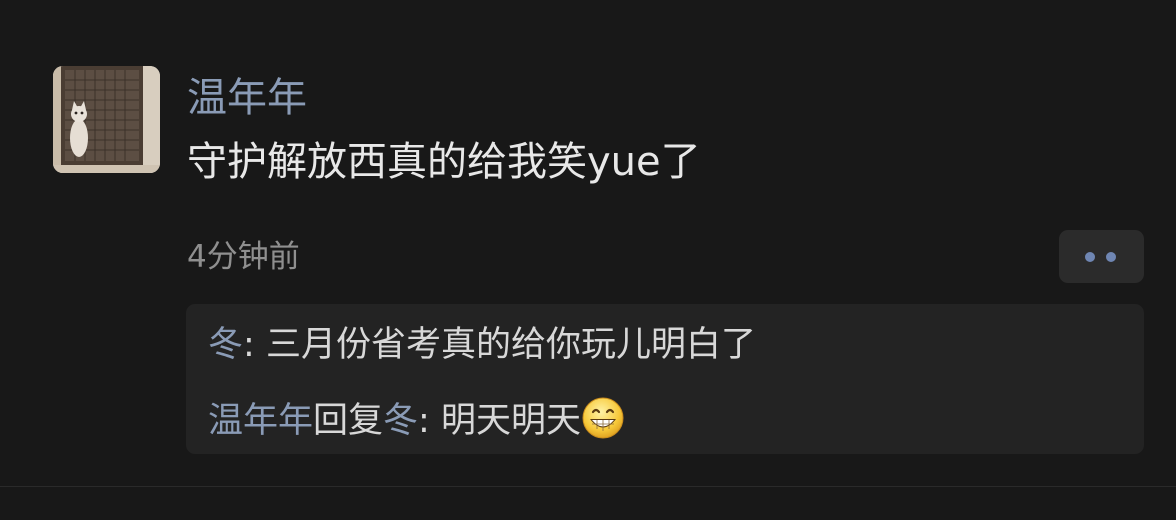  I want to click on cat-in-window-avatar-icon, so click(106, 119).